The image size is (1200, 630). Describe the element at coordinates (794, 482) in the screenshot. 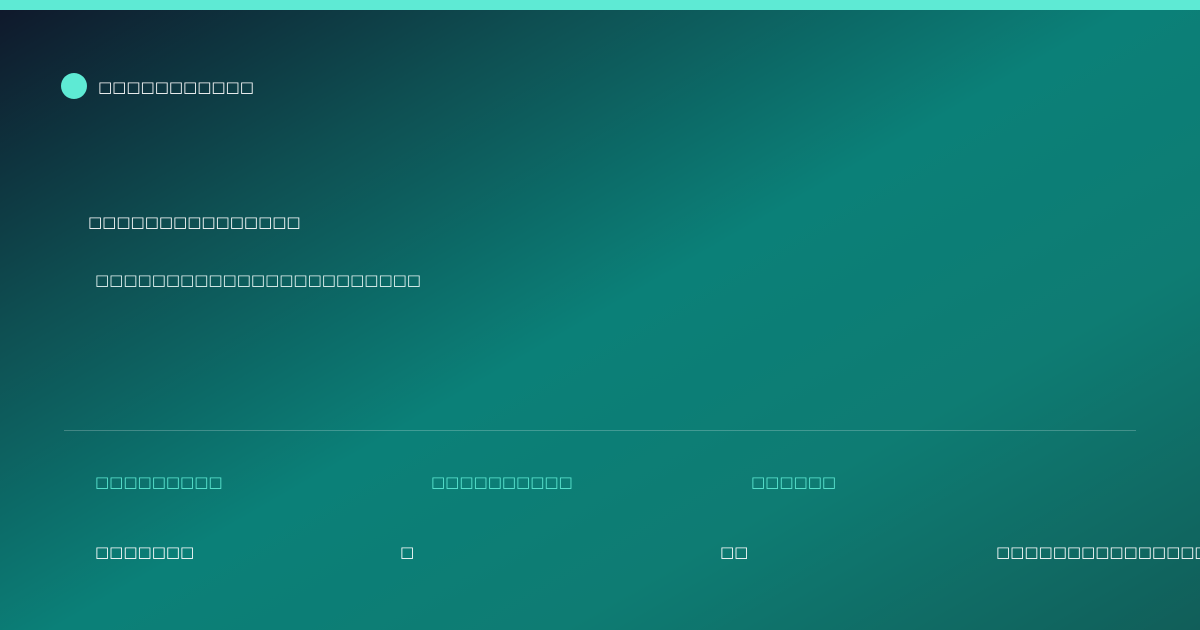

I see `stat-label-3: □□□□□□` at that location.